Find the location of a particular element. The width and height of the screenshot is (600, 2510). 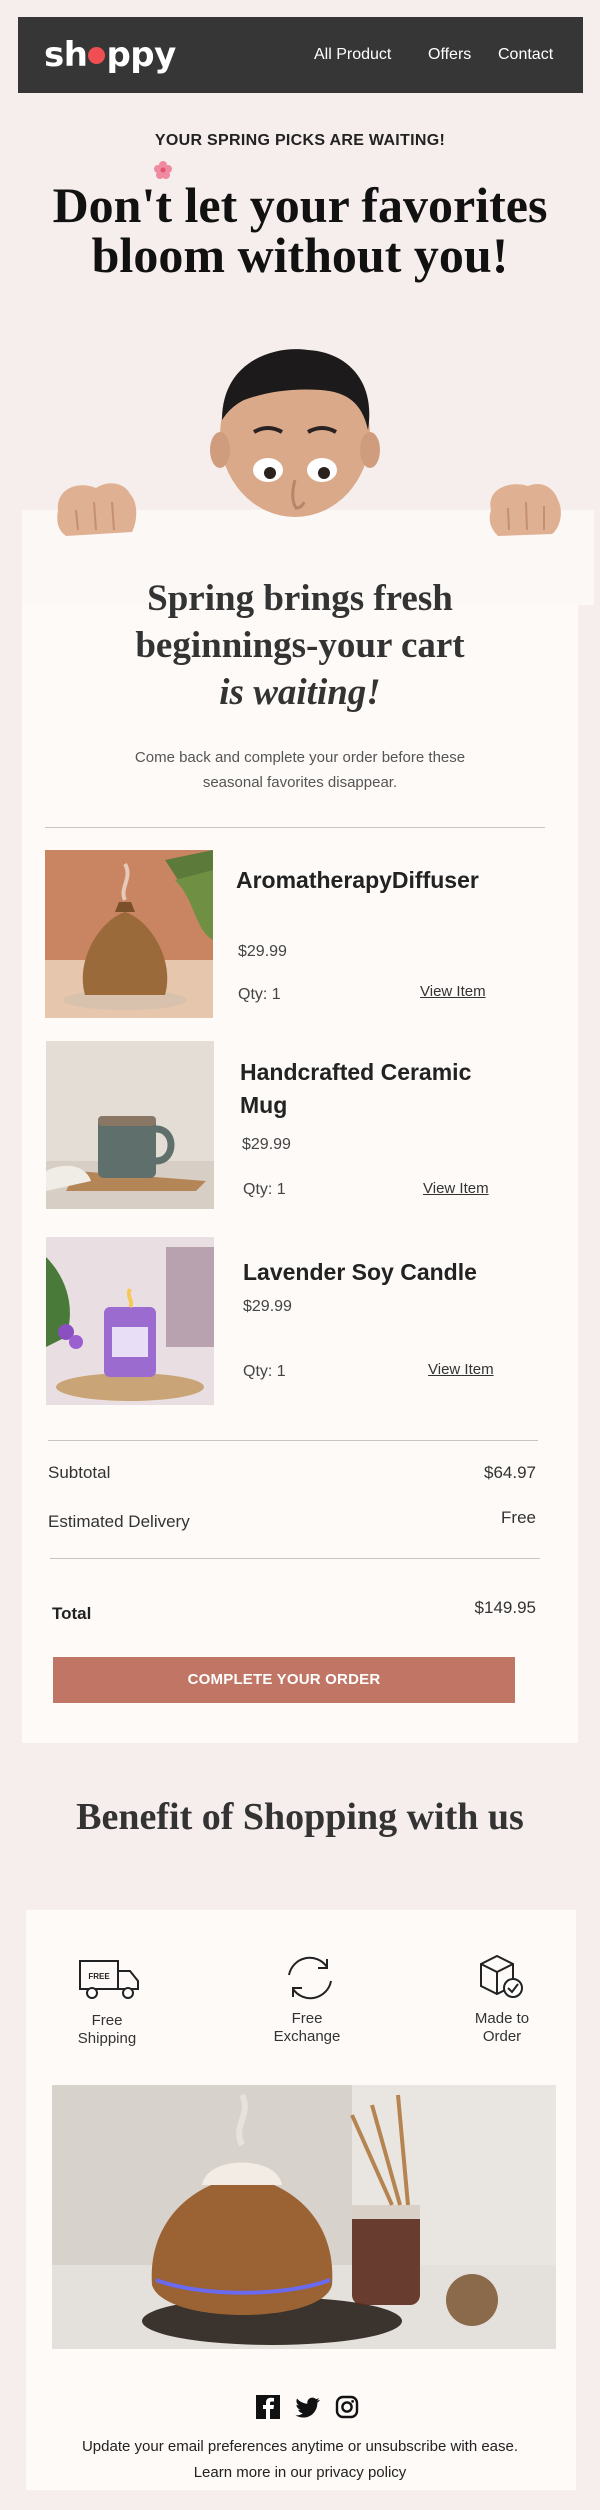

benefit-label-line: Order is located at coordinates (502, 2036).